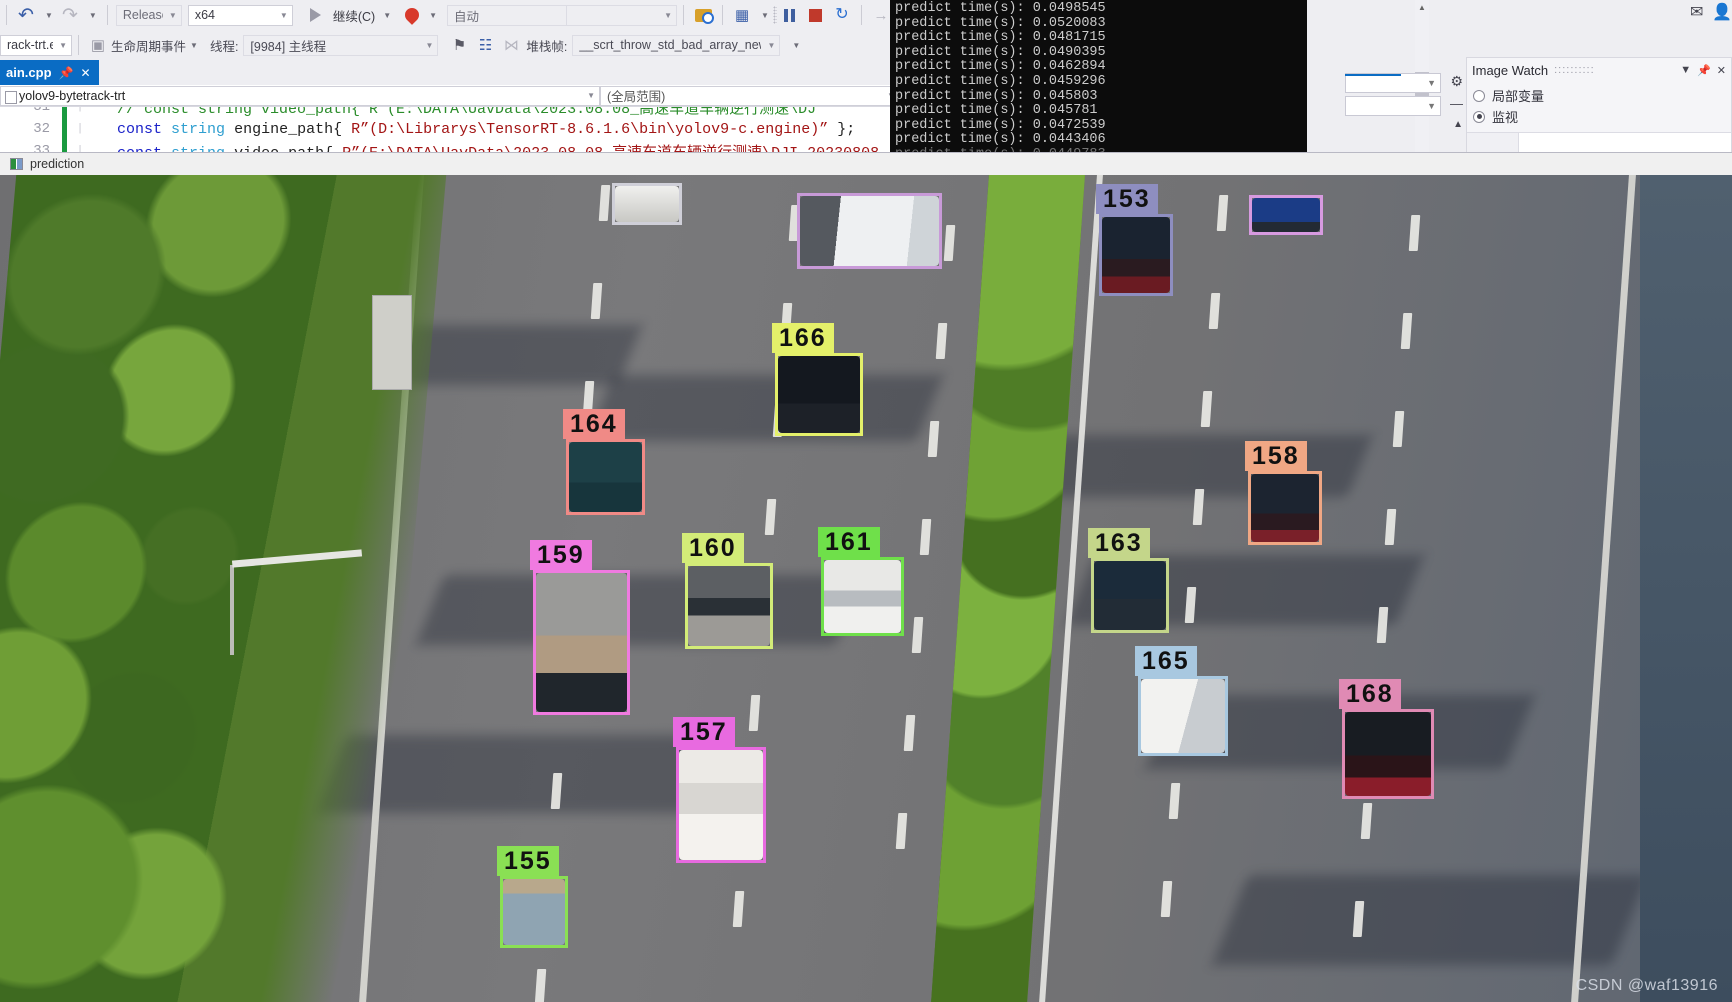 This screenshot has width=1732, height=1002. What do you see at coordinates (79, 15) in the screenshot?
I see `redo-button: ↷ ▼` at bounding box center [79, 15].